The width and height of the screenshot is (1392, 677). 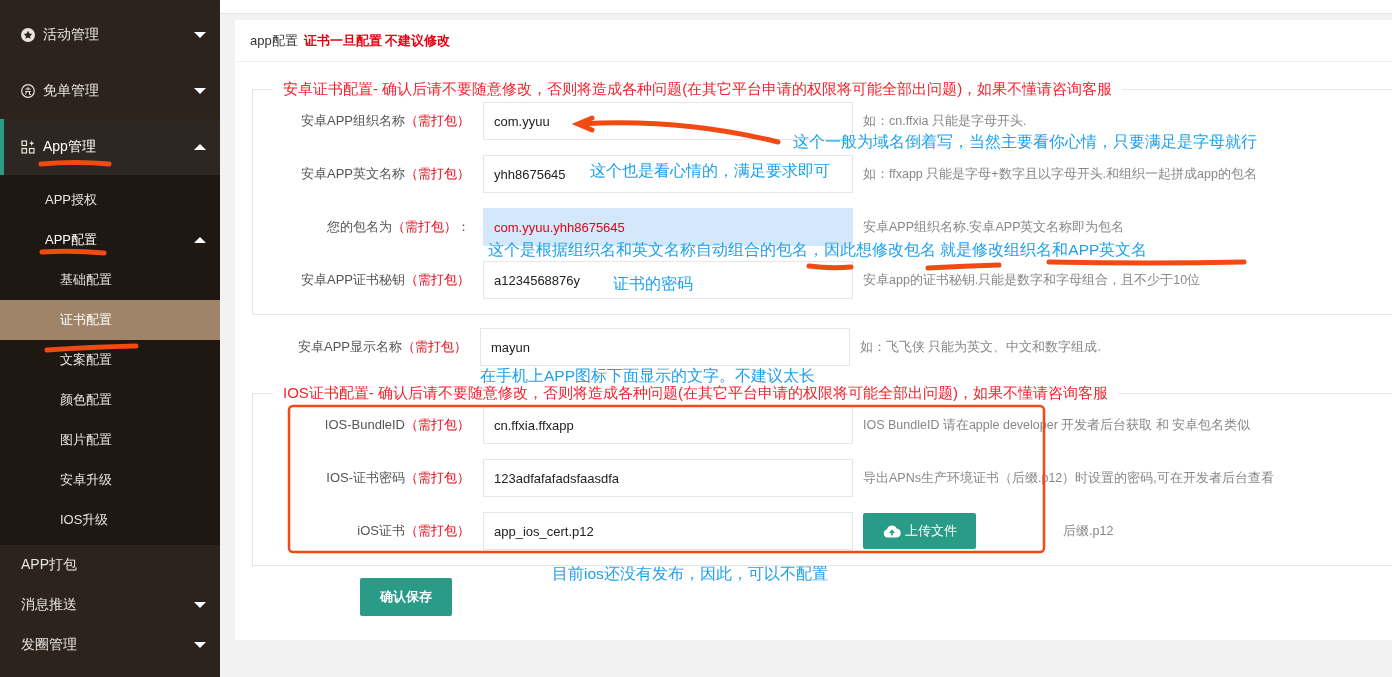 I want to click on submenu-item: 安卓升级, so click(x=110, y=480).